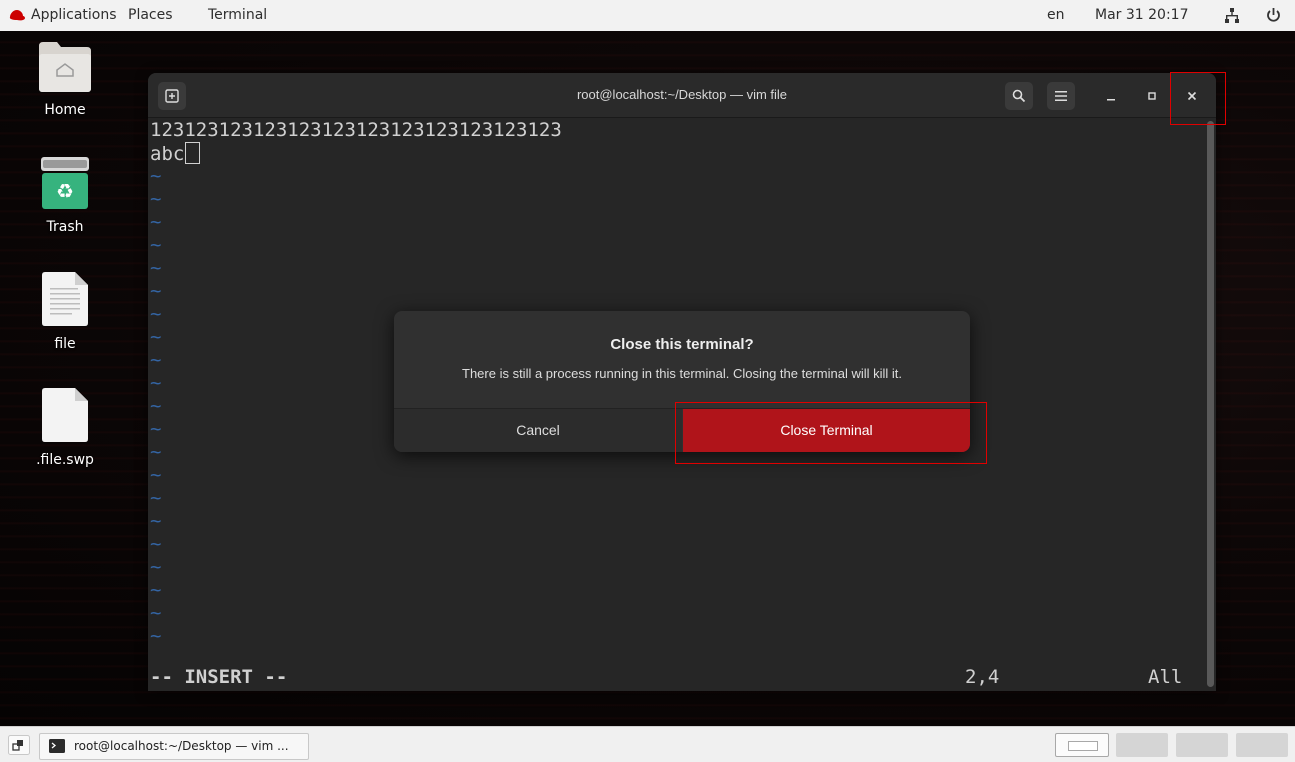 The image size is (1295, 762). I want to click on power-icon, so click(1273, 15).